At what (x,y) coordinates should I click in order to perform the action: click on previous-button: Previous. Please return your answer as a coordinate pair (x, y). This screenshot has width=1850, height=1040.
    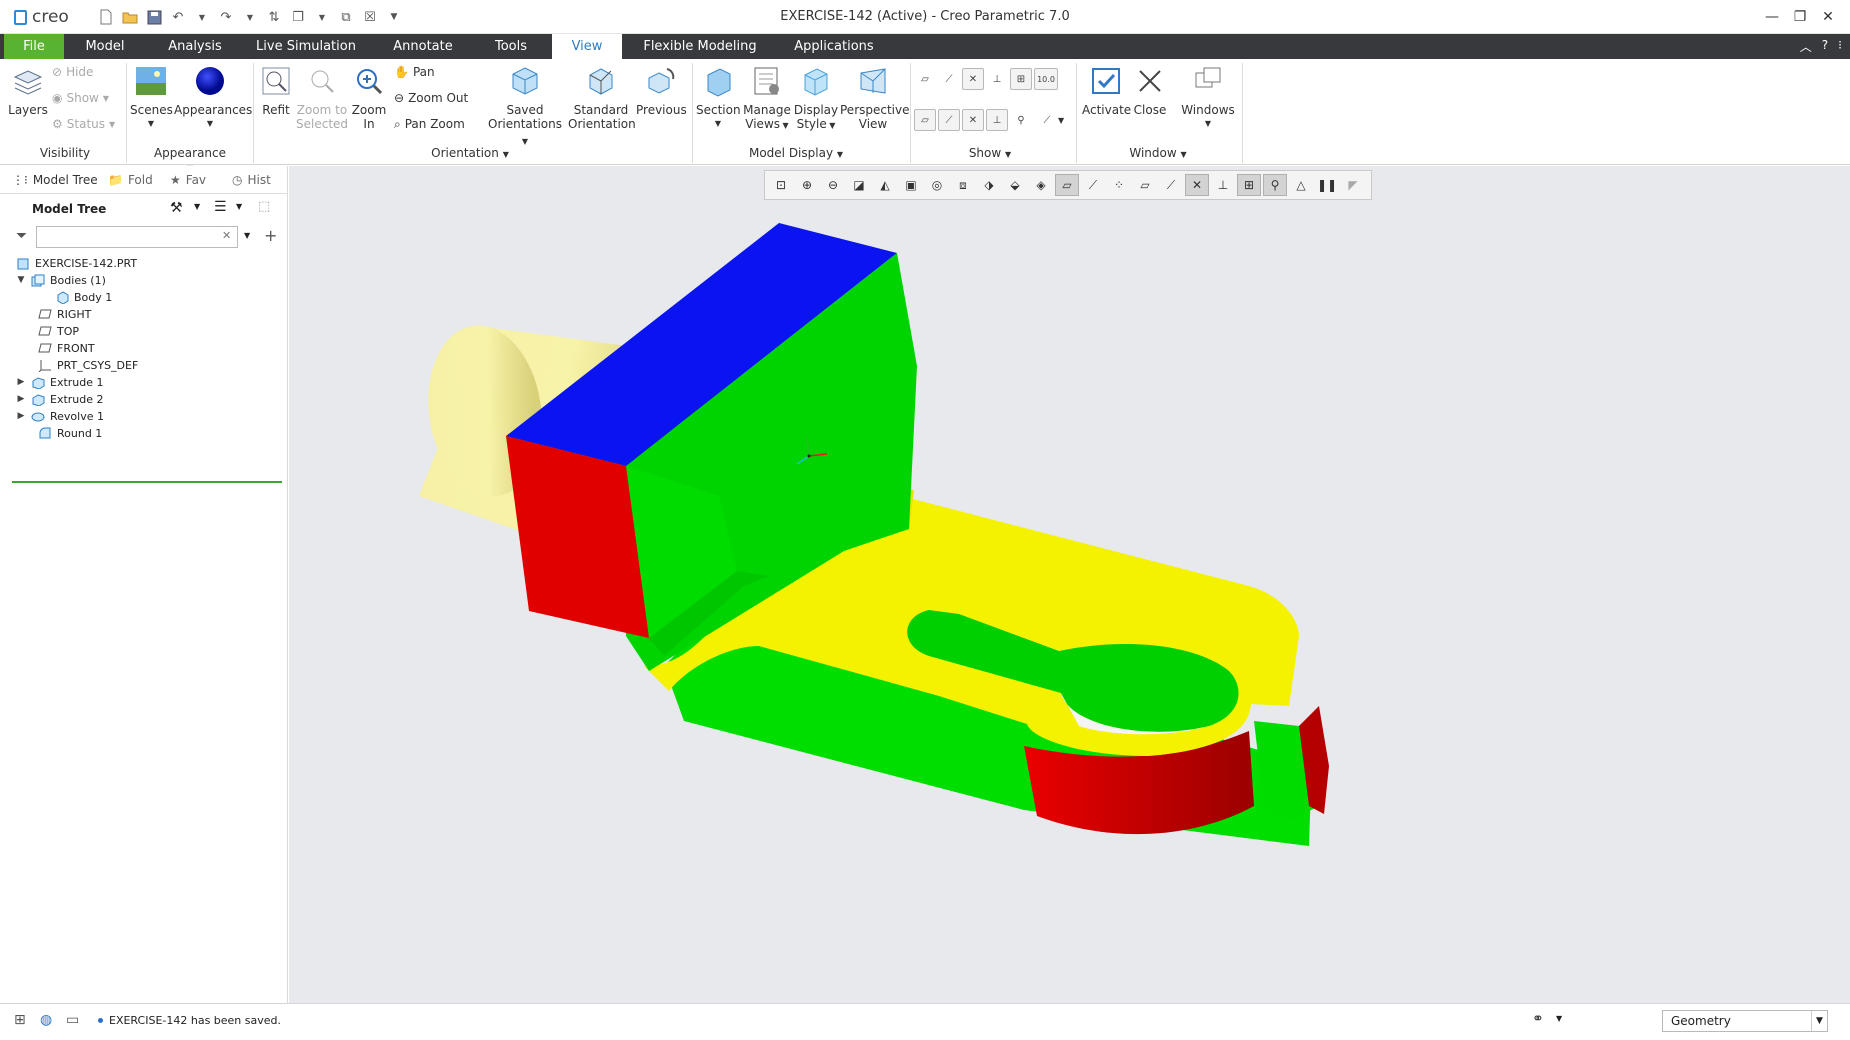
    Looking at the image, I should click on (661, 90).